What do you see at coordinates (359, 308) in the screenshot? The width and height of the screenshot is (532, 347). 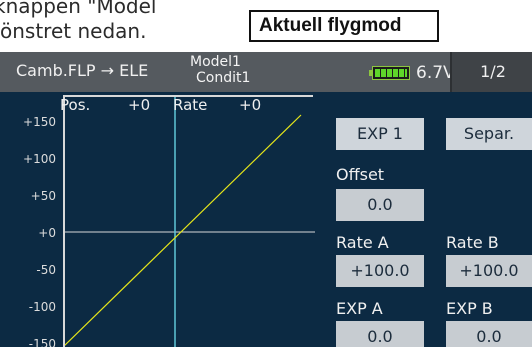 I see `exp-a-label: EXP A` at bounding box center [359, 308].